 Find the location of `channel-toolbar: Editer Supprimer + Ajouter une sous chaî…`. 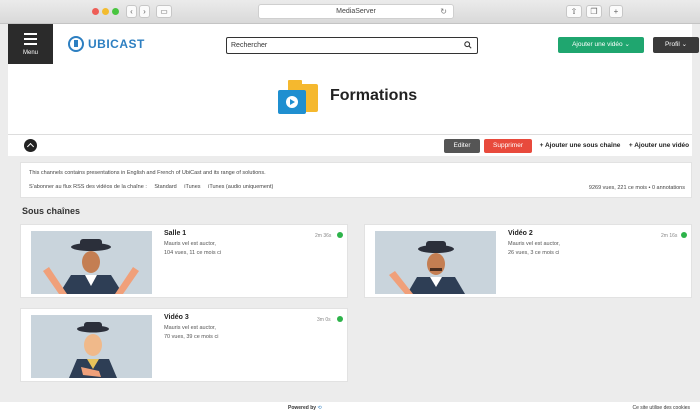

channel-toolbar: Editer Supprimer + Ajouter une sous chaî… is located at coordinates (350, 145).